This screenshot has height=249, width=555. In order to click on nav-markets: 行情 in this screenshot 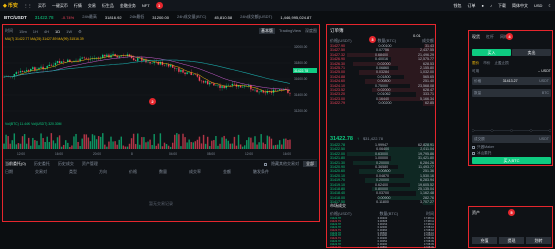, I will do `click(78, 6)`.